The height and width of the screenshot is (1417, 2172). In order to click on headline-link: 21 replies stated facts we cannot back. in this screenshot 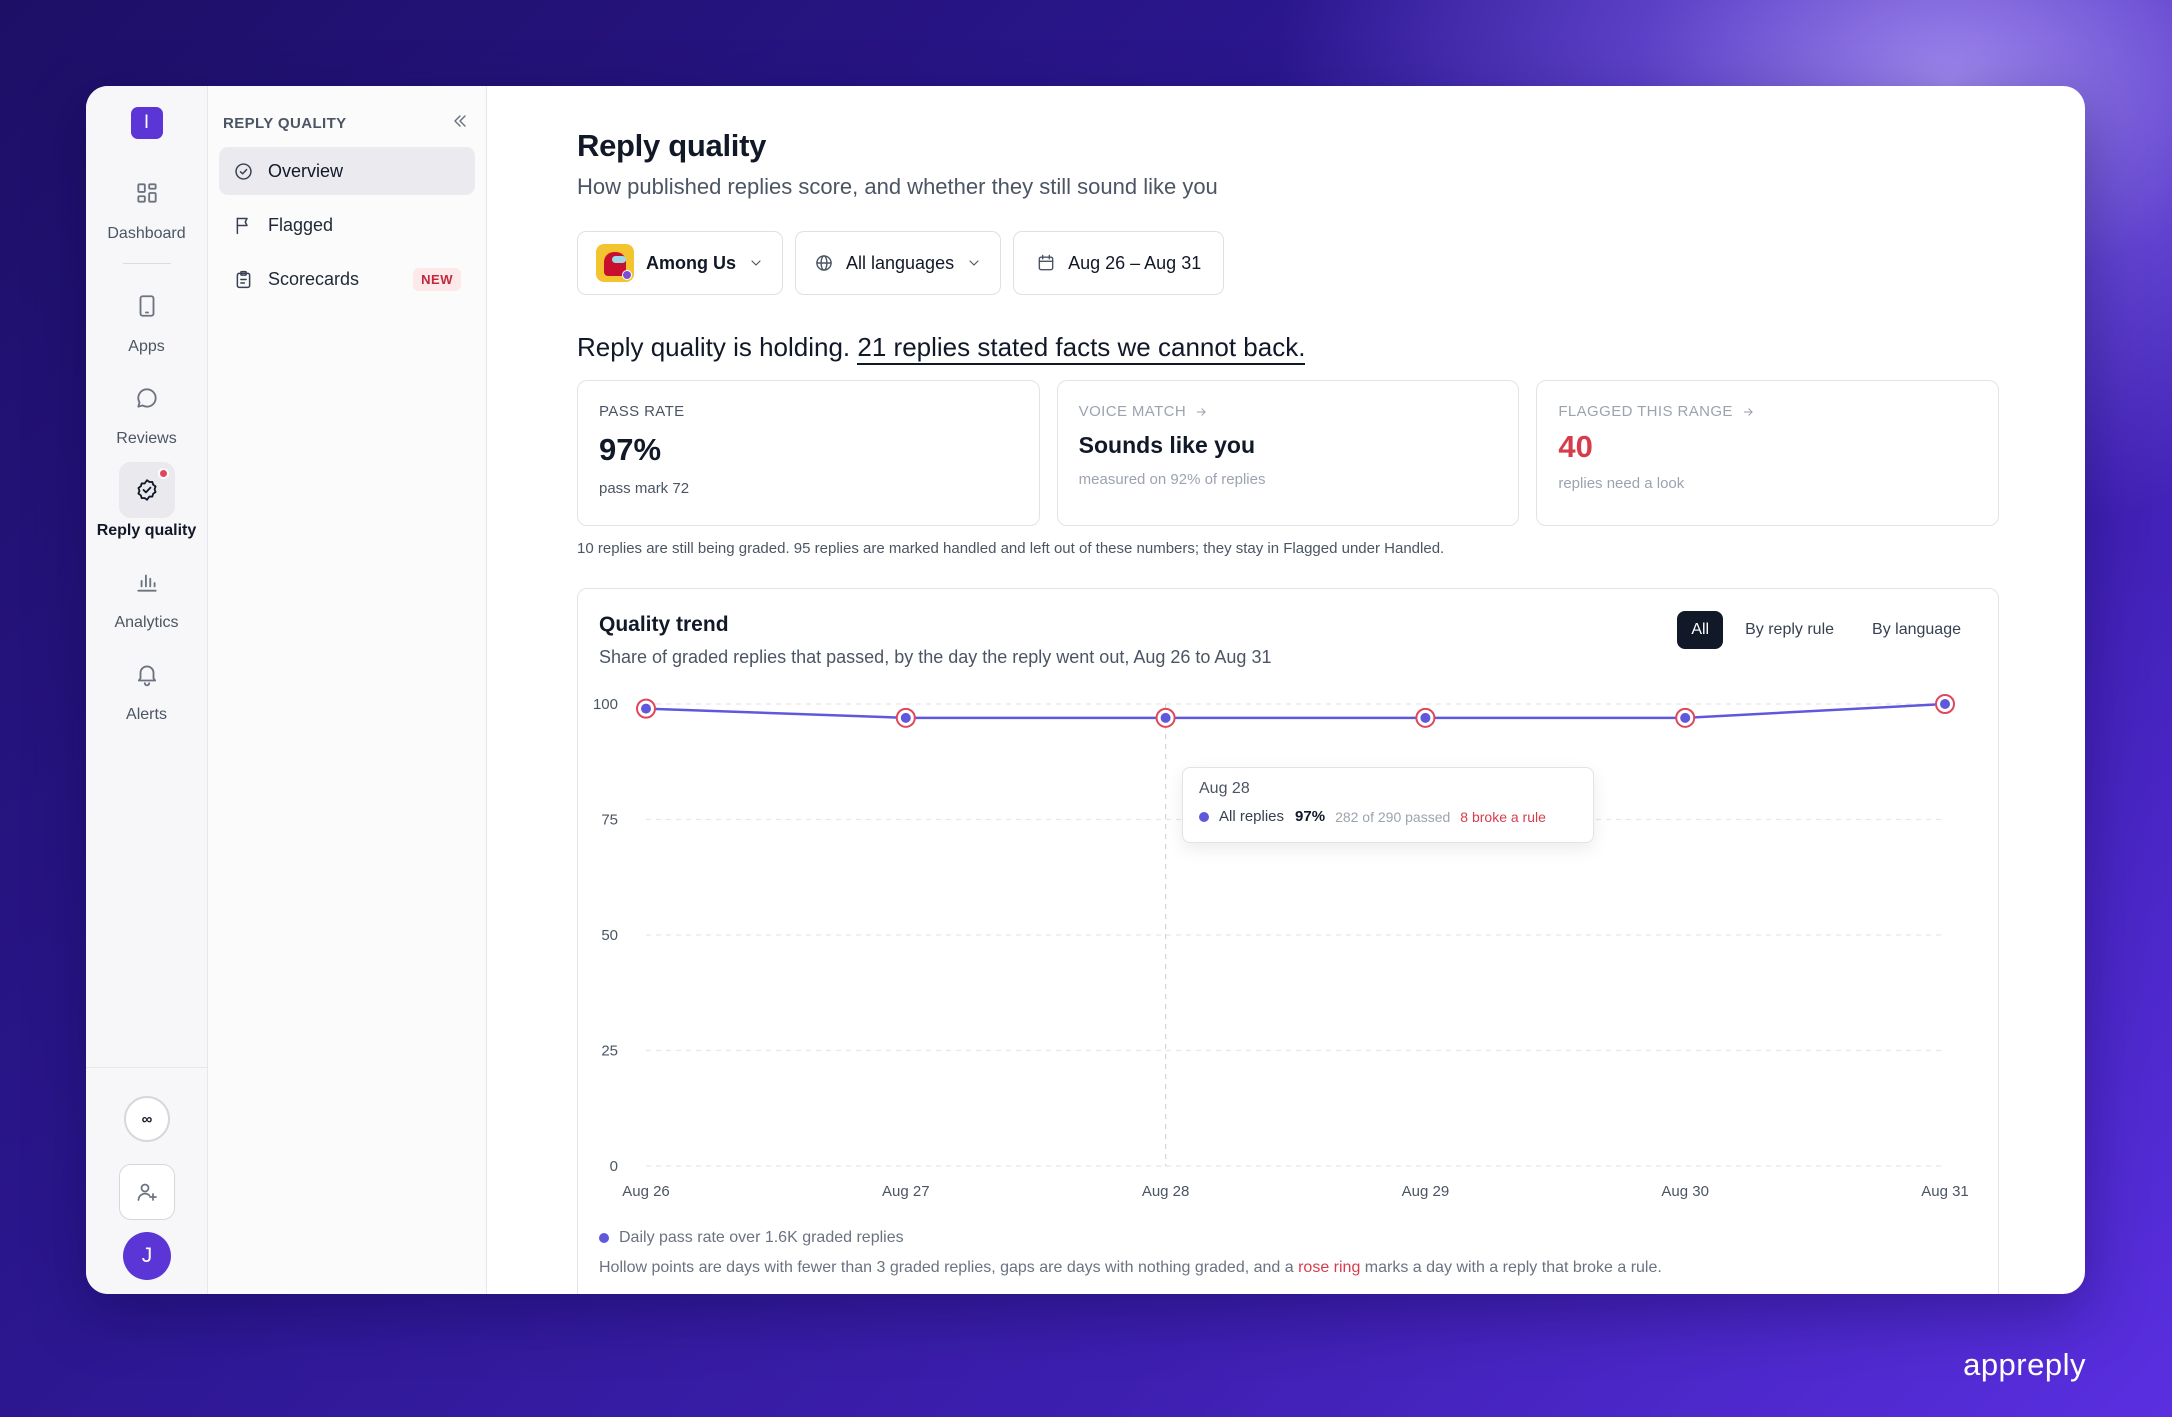, I will do `click(1081, 348)`.